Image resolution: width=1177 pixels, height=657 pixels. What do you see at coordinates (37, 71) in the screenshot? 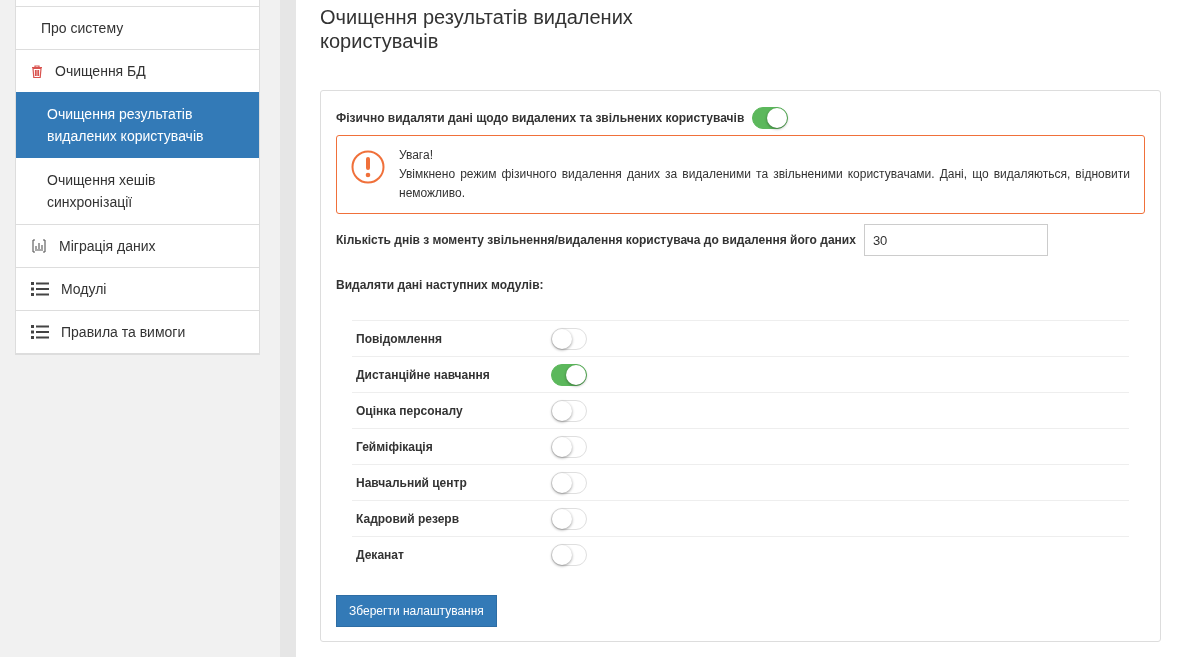
I see `trash-icon` at bounding box center [37, 71].